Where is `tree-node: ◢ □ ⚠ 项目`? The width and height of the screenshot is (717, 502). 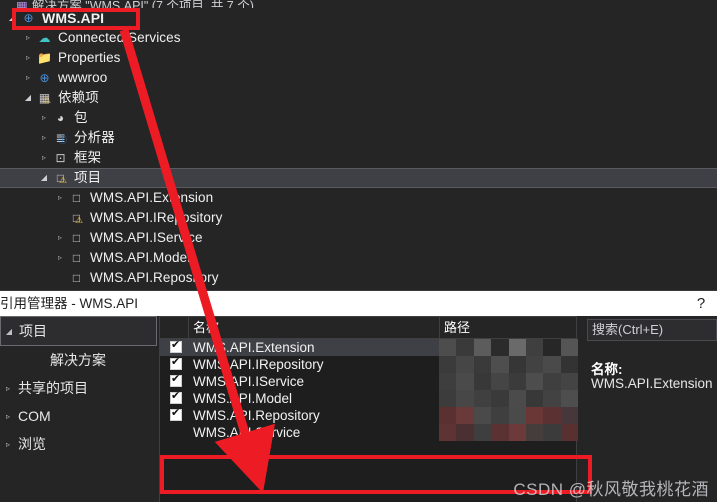 tree-node: ◢ □ ⚠ 项目 is located at coordinates (358, 178).